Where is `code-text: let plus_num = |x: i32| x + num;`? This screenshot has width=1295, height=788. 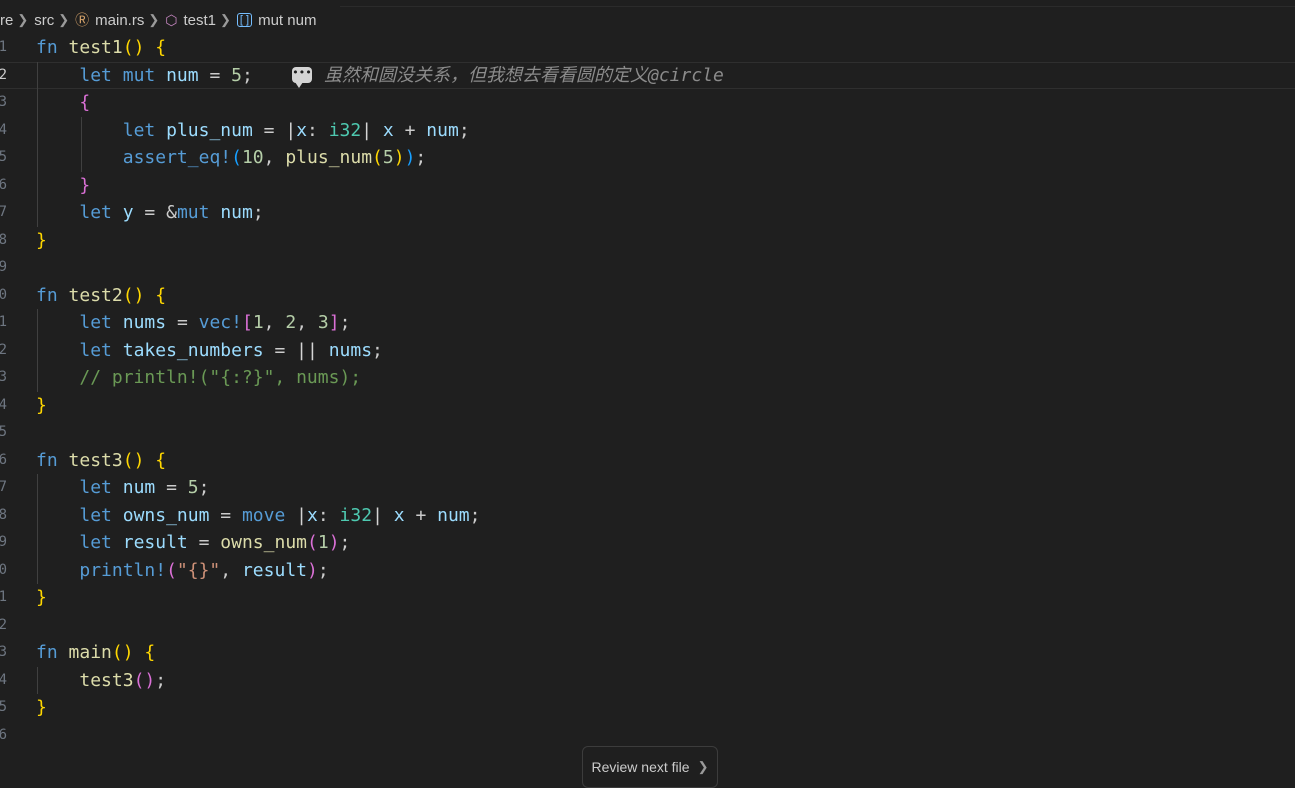 code-text: let plus_num = |x: i32| x + num; is located at coordinates (296, 130).